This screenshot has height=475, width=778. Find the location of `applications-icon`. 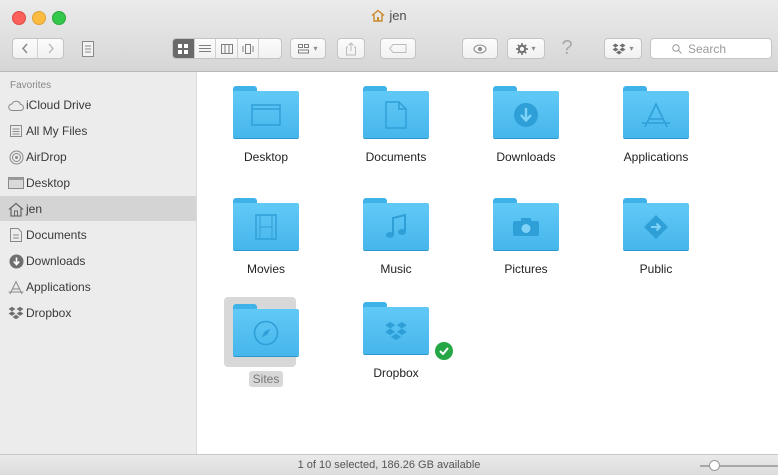

applications-icon is located at coordinates (16, 287).